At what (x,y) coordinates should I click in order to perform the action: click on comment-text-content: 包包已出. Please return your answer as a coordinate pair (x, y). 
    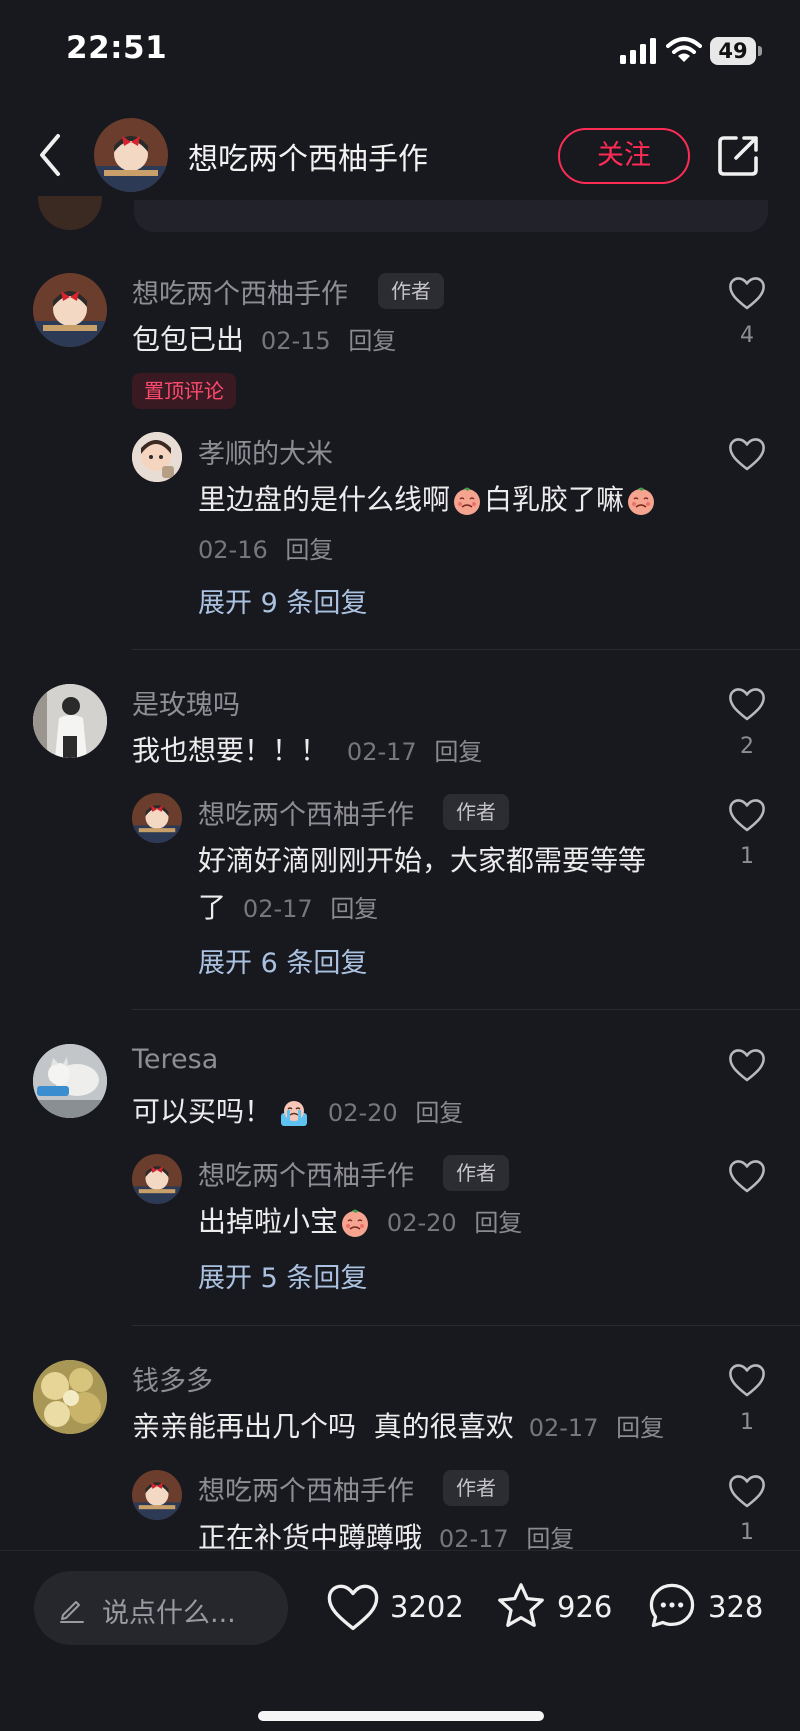
    Looking at the image, I should click on (188, 339).